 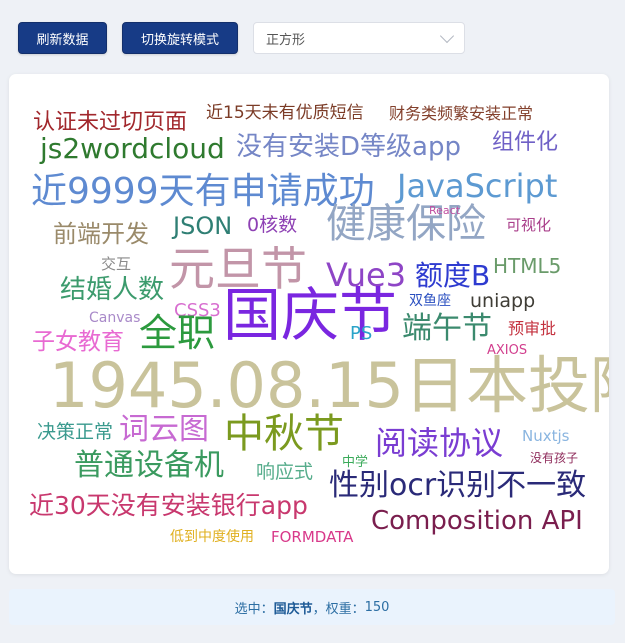 I want to click on wordcloud-word: uniapp, so click(x=502, y=301).